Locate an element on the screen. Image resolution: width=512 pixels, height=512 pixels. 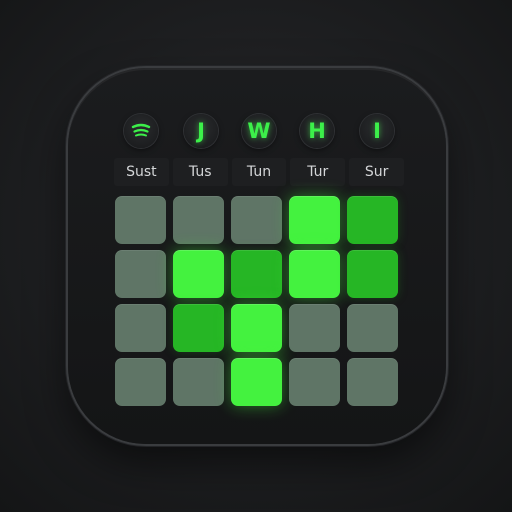
day-labels: Sust Tus Tun Tur Sur is located at coordinates (259, 172).